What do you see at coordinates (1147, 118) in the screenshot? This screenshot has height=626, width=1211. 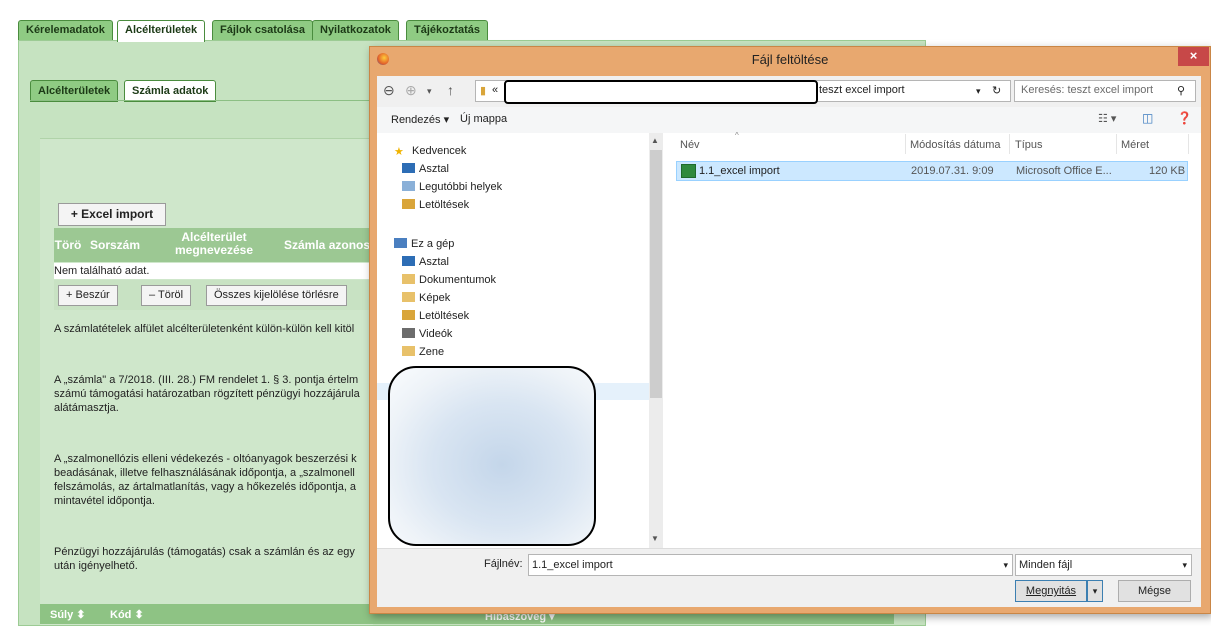 I see `preview-pane-icon: ◫` at bounding box center [1147, 118].